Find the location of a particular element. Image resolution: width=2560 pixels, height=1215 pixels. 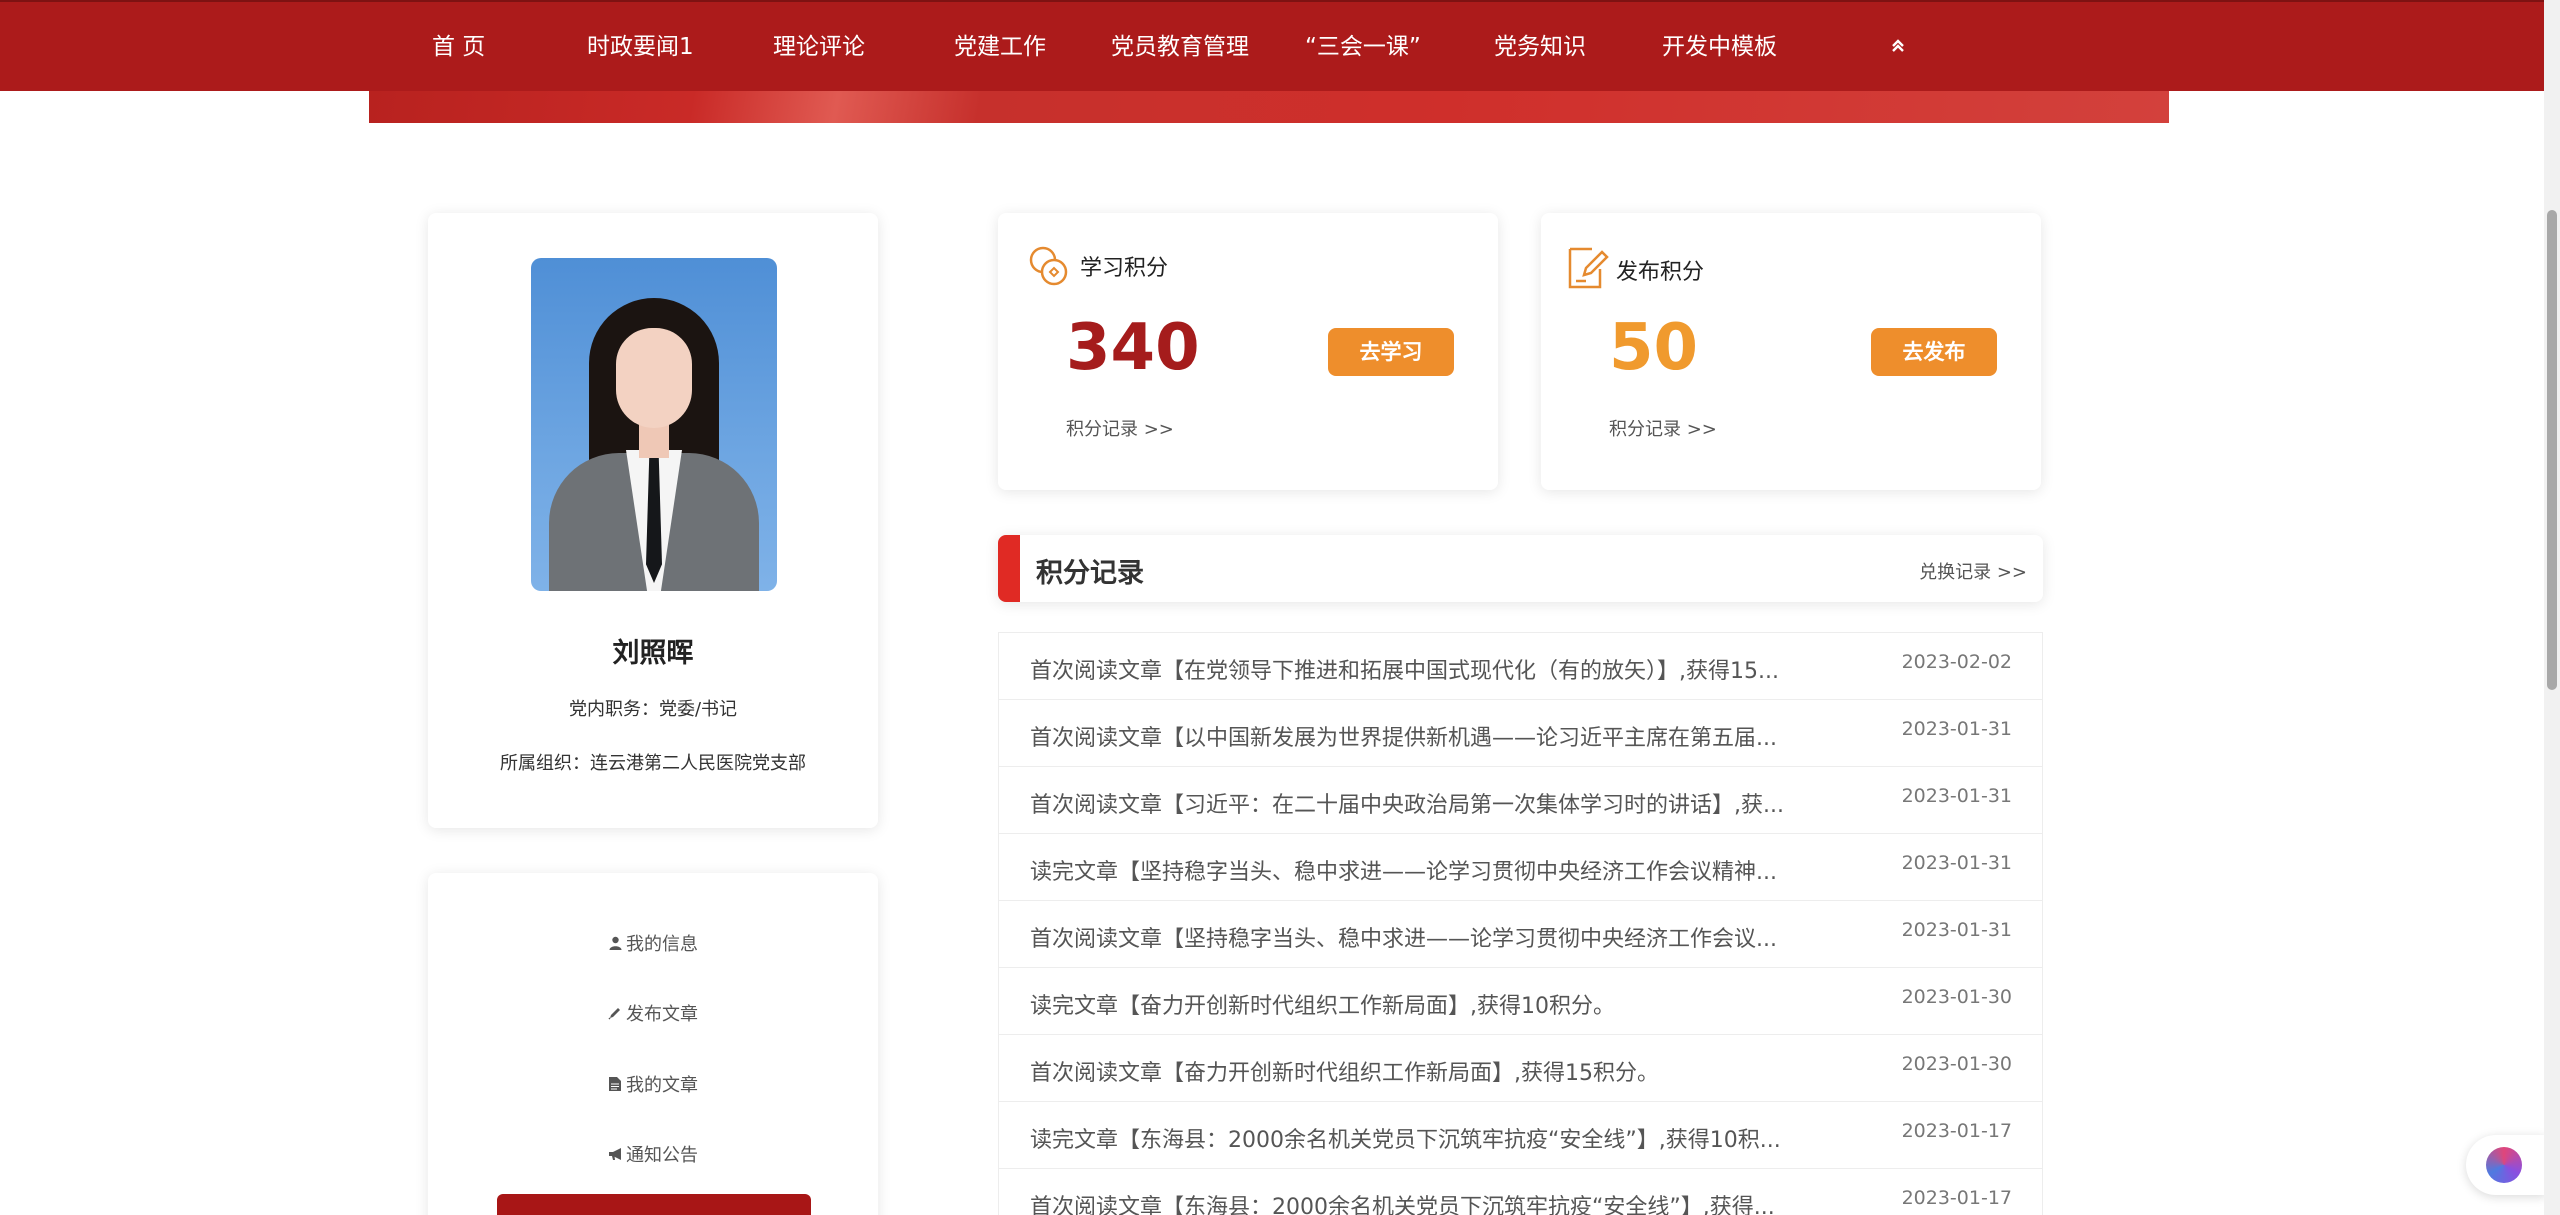

table-row: 首次阅读文章【奋力开创新时代组织工作新局面】,获得15积分。 2023-01-30 is located at coordinates (1520, 1068).